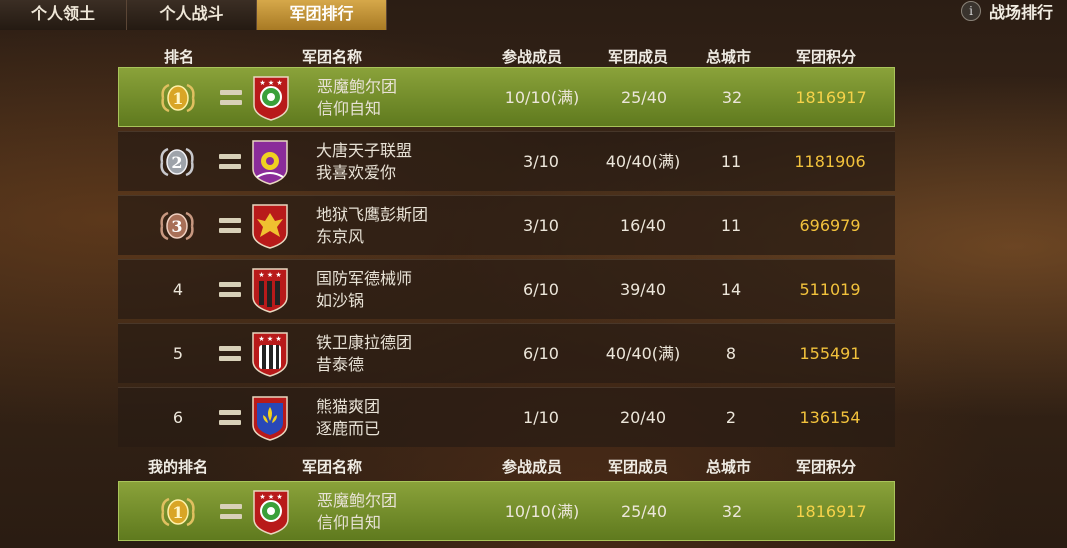 The height and width of the screenshot is (548, 1067). I want to click on header-my-rank: 我的排名, so click(178, 467).